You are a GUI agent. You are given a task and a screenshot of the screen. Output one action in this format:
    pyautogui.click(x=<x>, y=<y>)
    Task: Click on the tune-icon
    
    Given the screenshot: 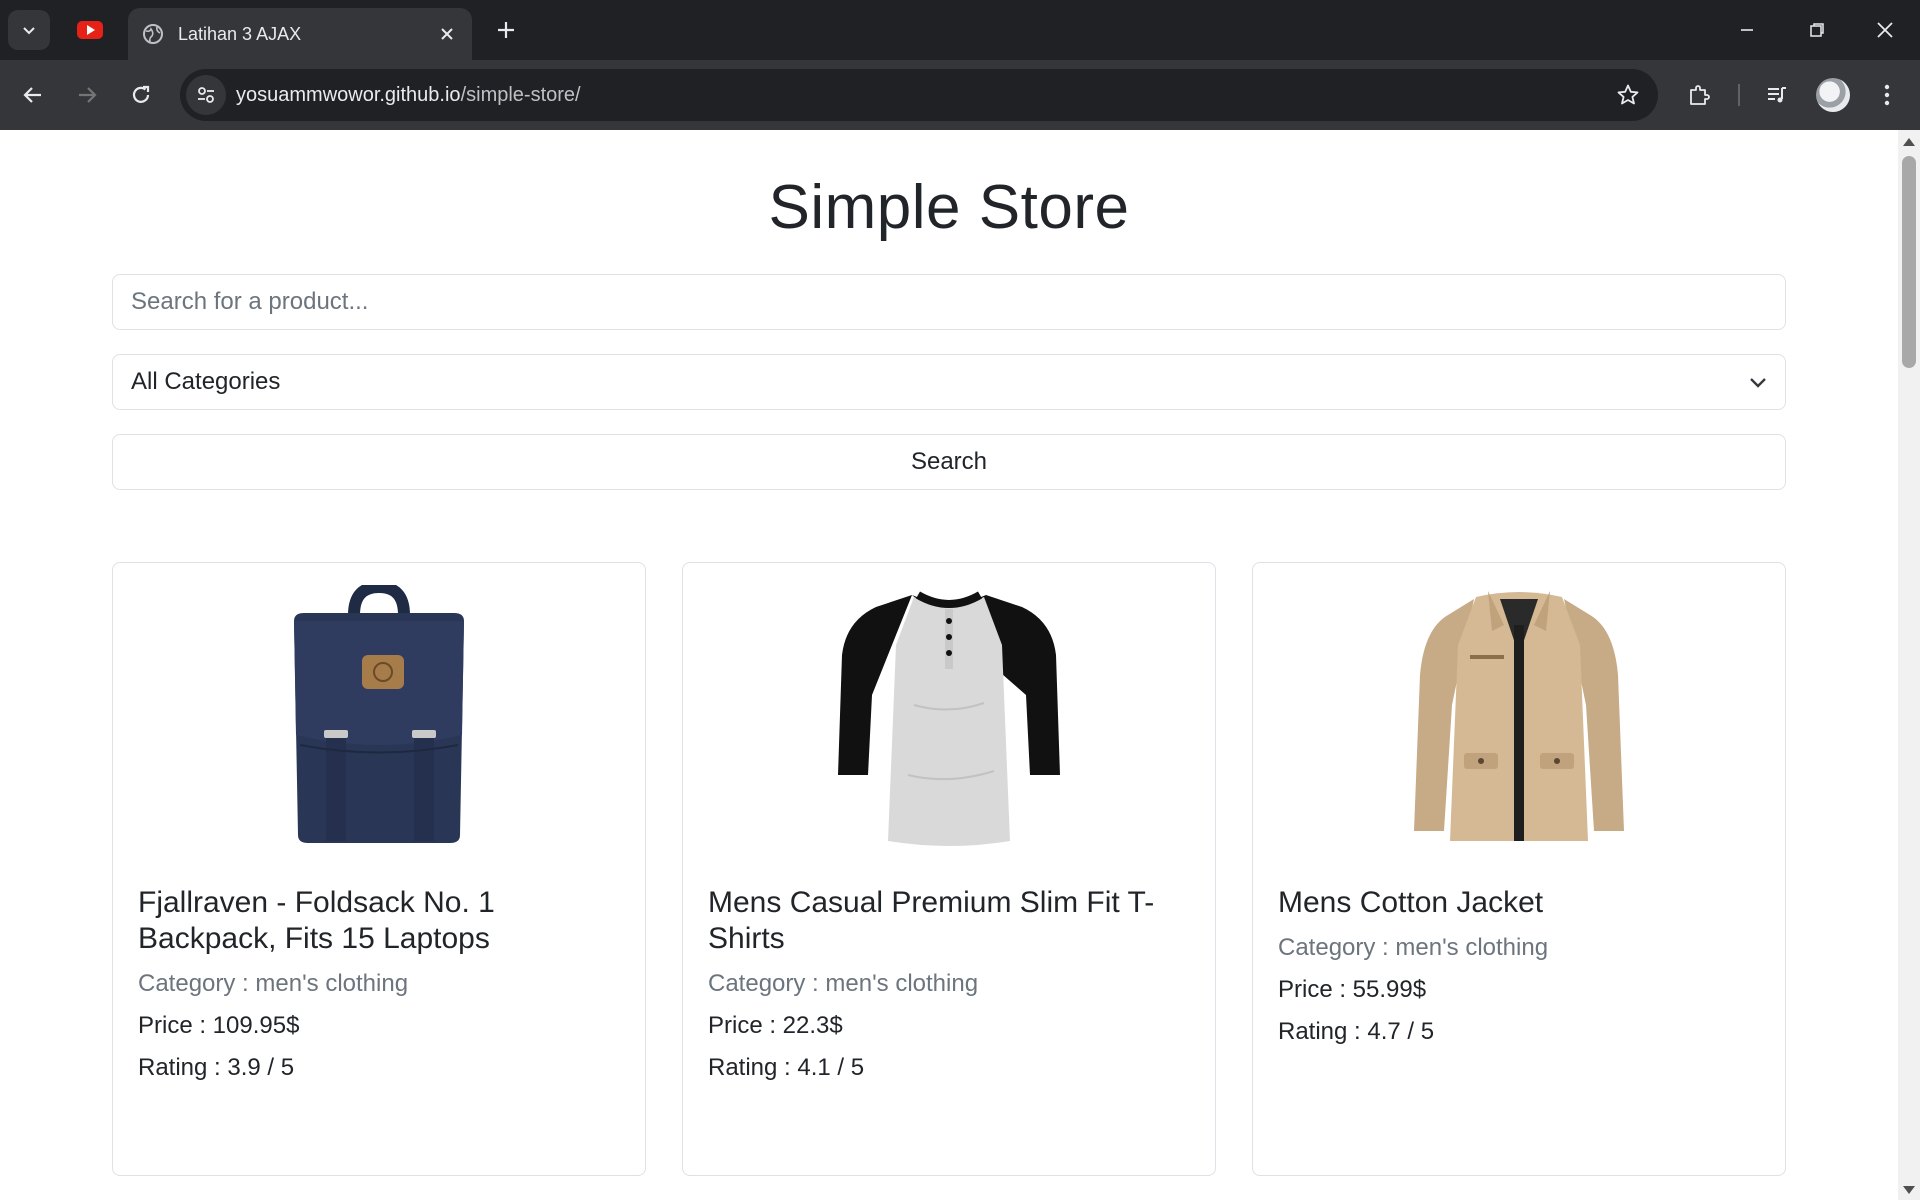 What is the action you would take?
    pyautogui.click(x=206, y=95)
    